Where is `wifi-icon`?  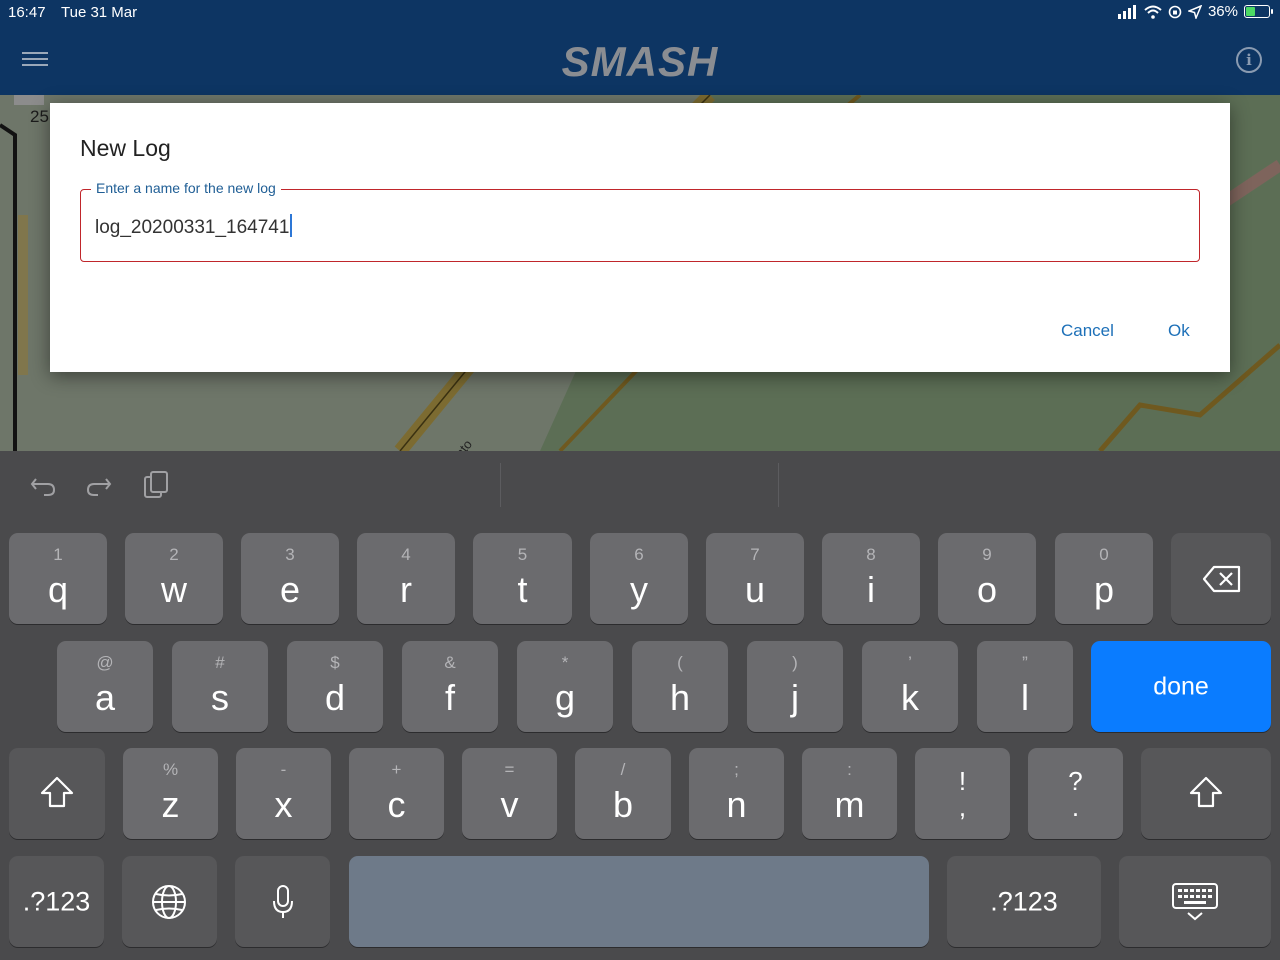
wifi-icon is located at coordinates (1153, 12).